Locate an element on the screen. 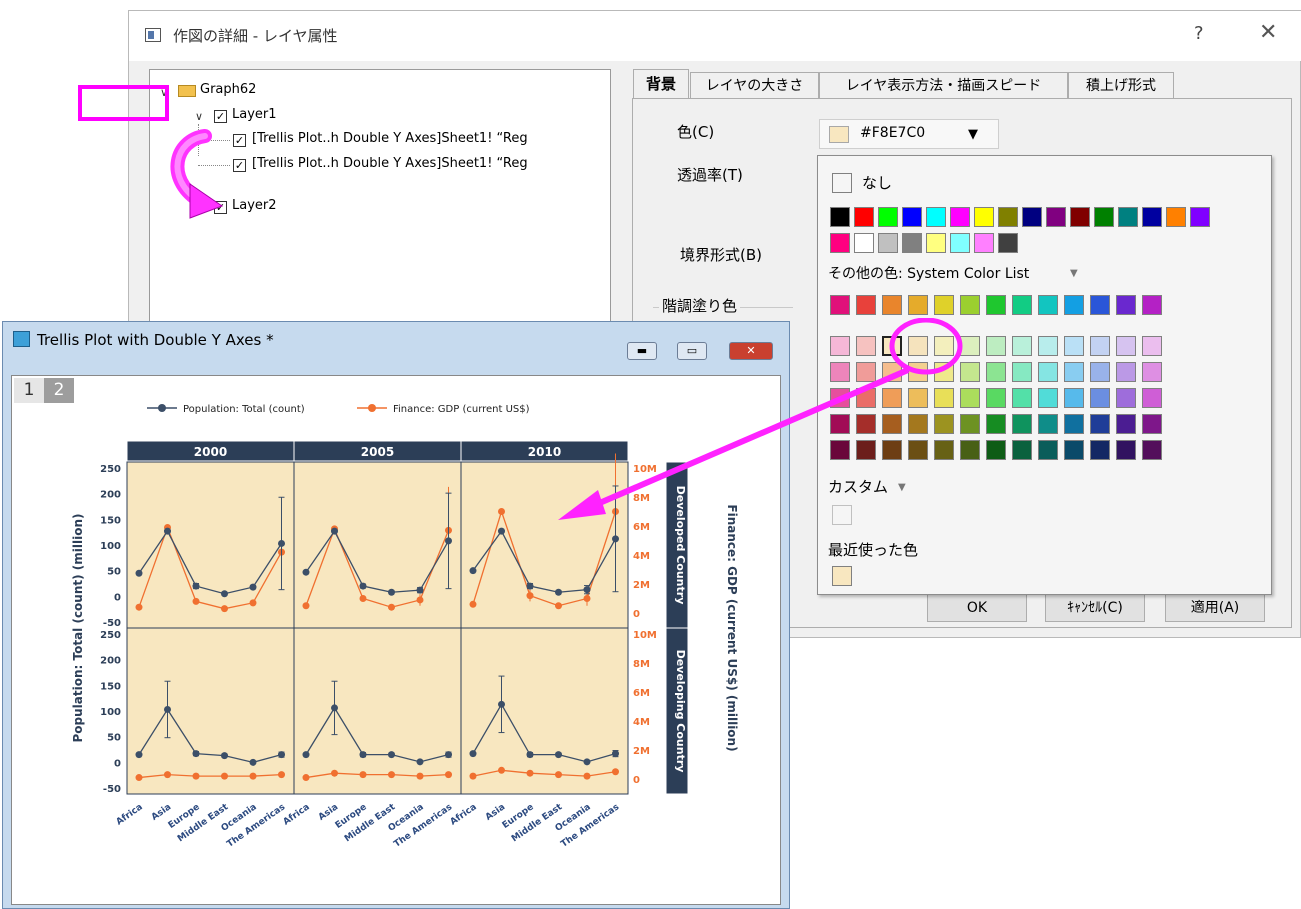 The width and height of the screenshot is (1301, 909). y-tick-label: 100 is located at coordinates (110, 546).